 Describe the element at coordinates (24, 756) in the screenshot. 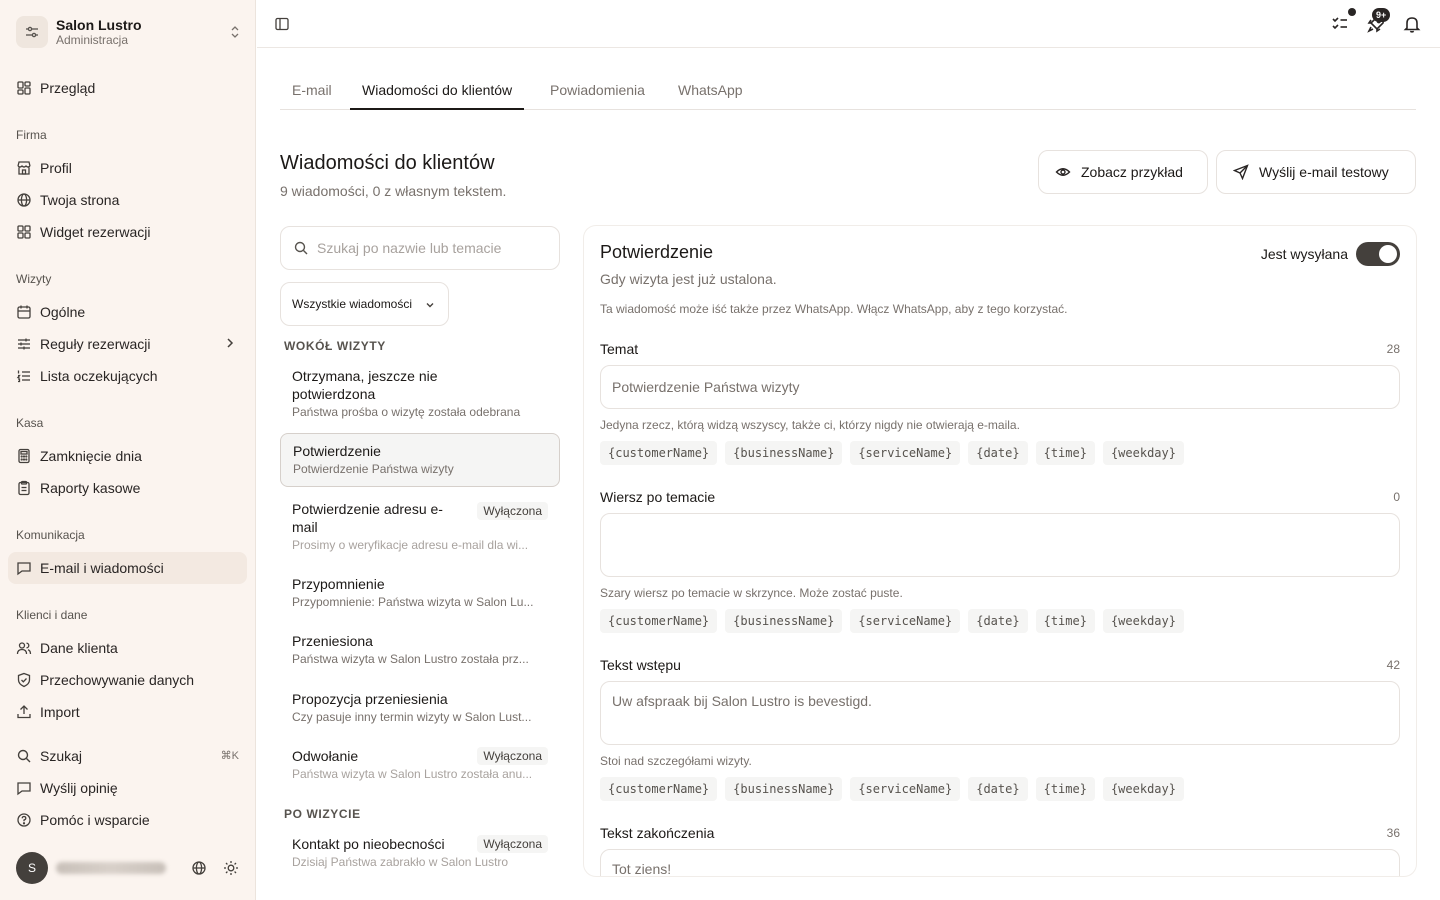

I see `search-icon` at that location.